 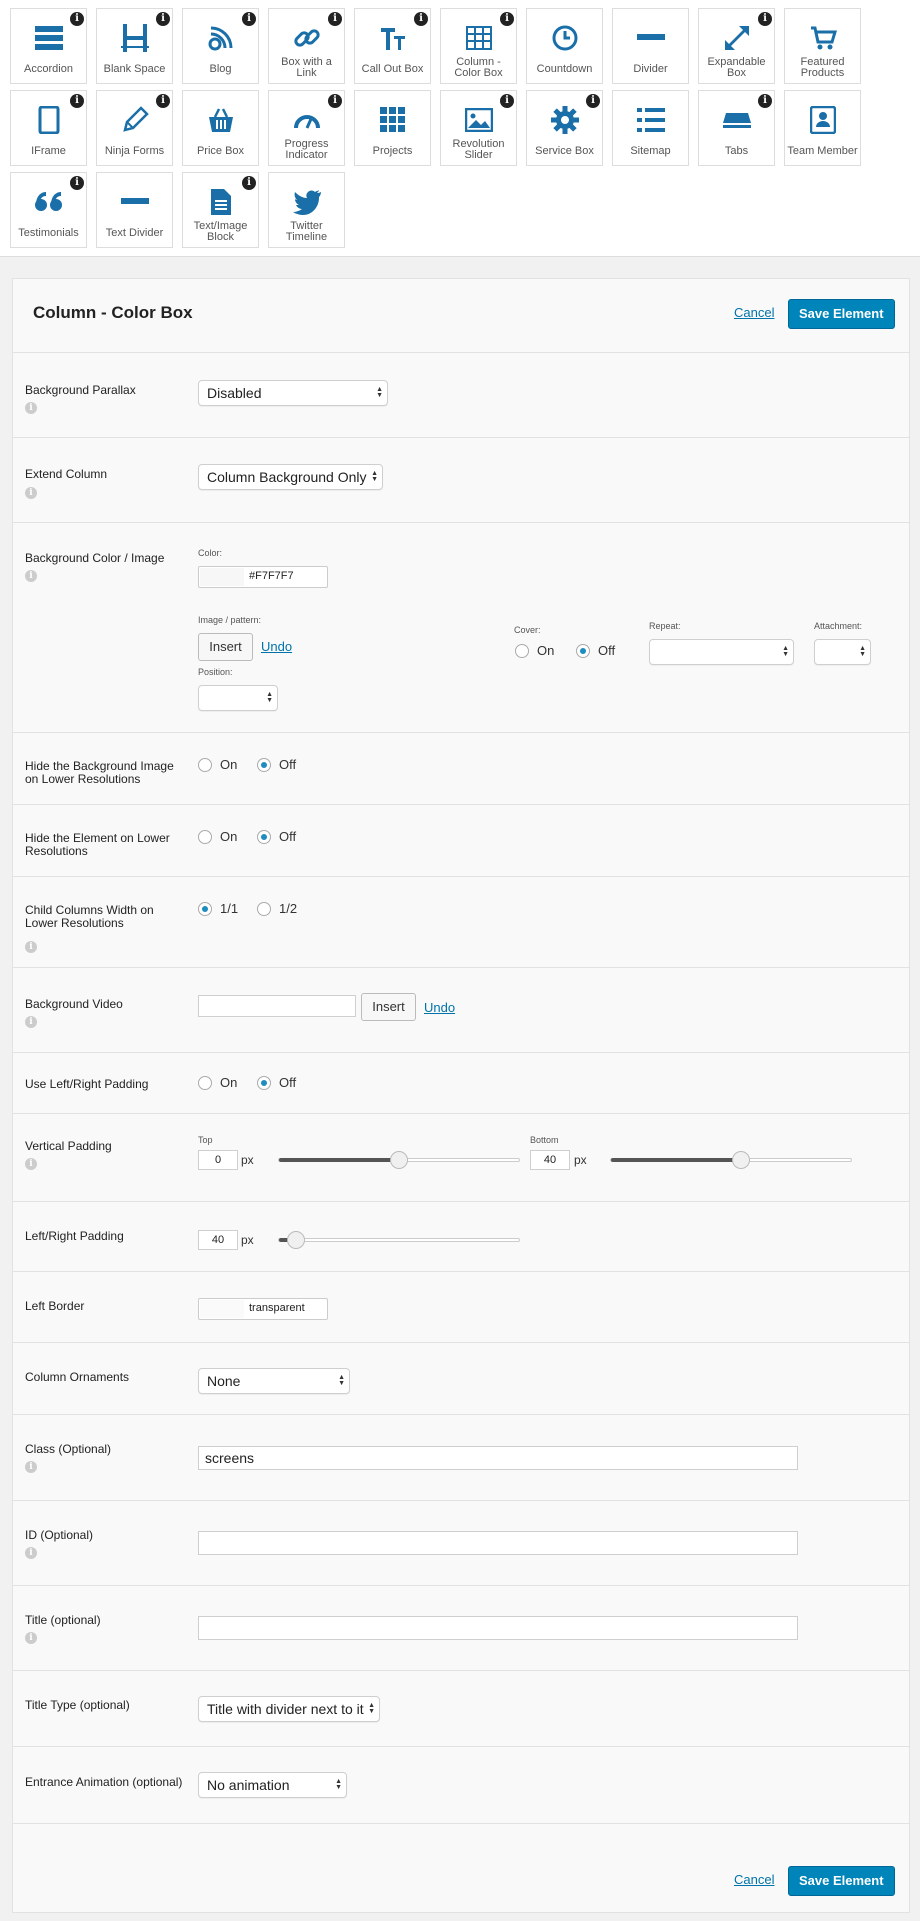 What do you see at coordinates (264, 1083) in the screenshot?
I see `lr-padding-off-radio` at bounding box center [264, 1083].